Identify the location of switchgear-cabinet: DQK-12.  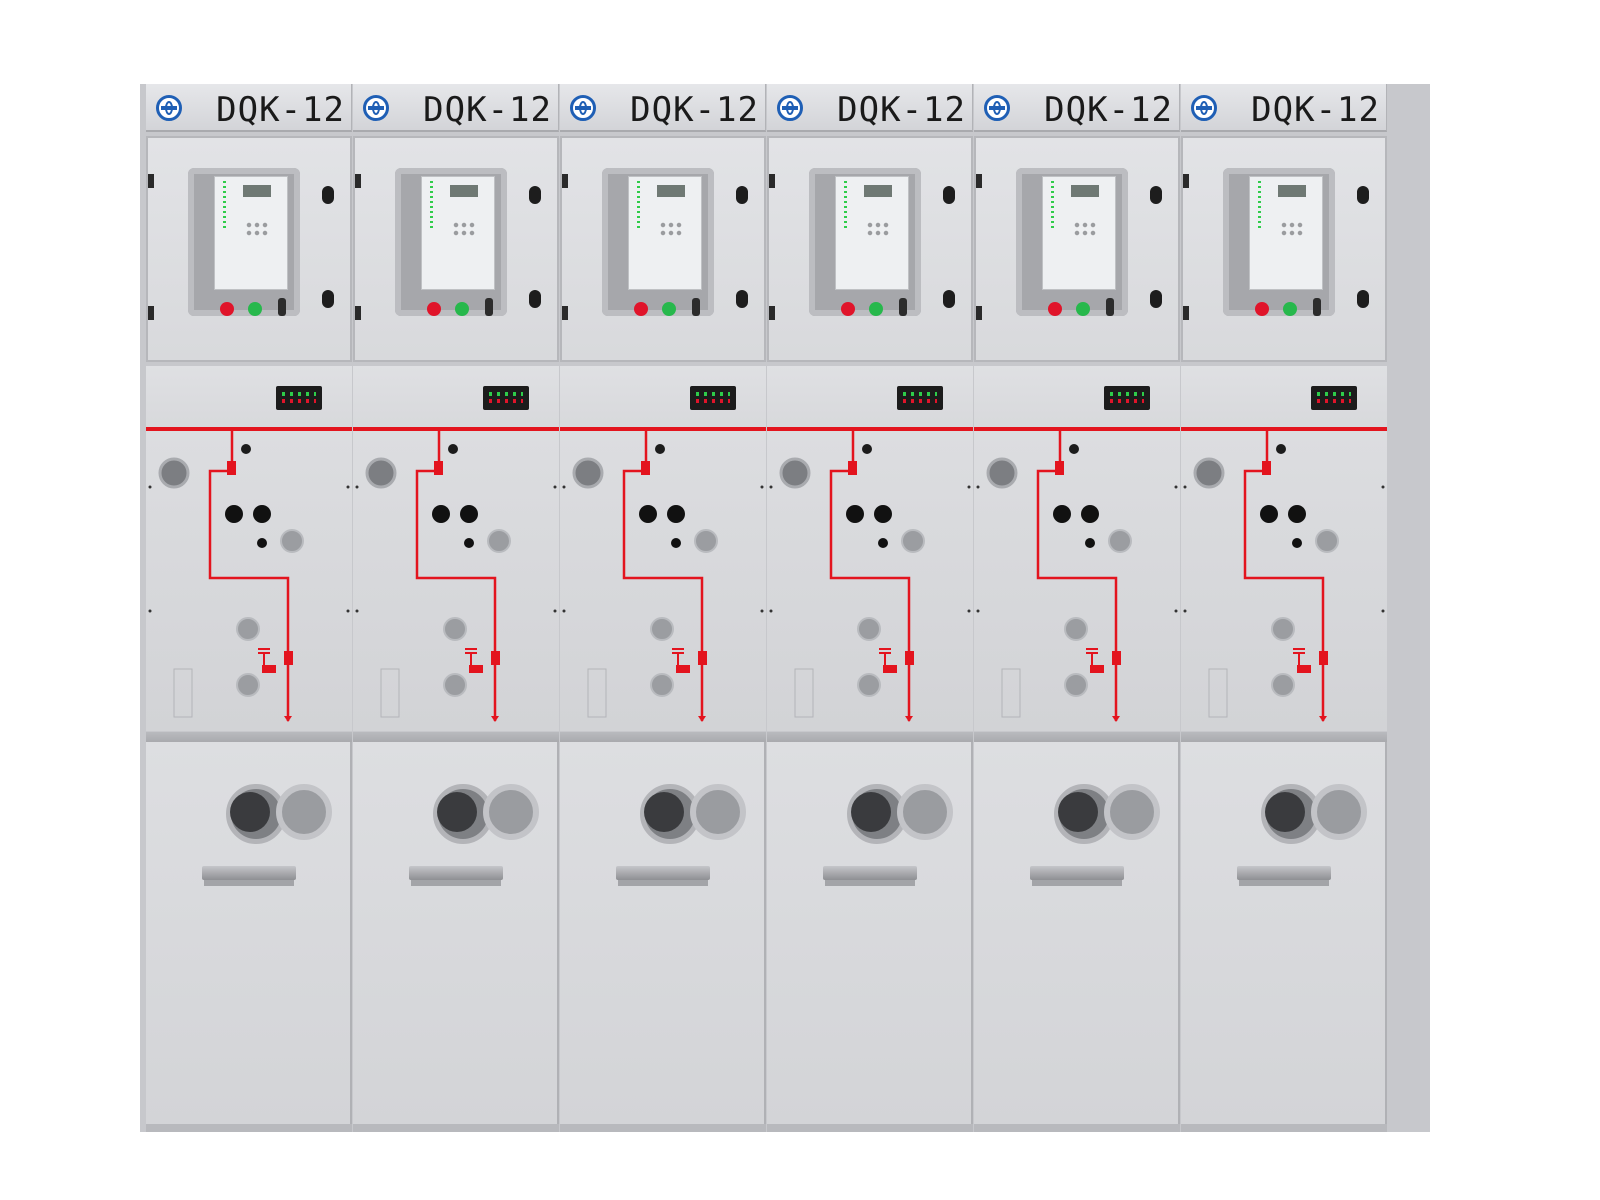
(660, 608).